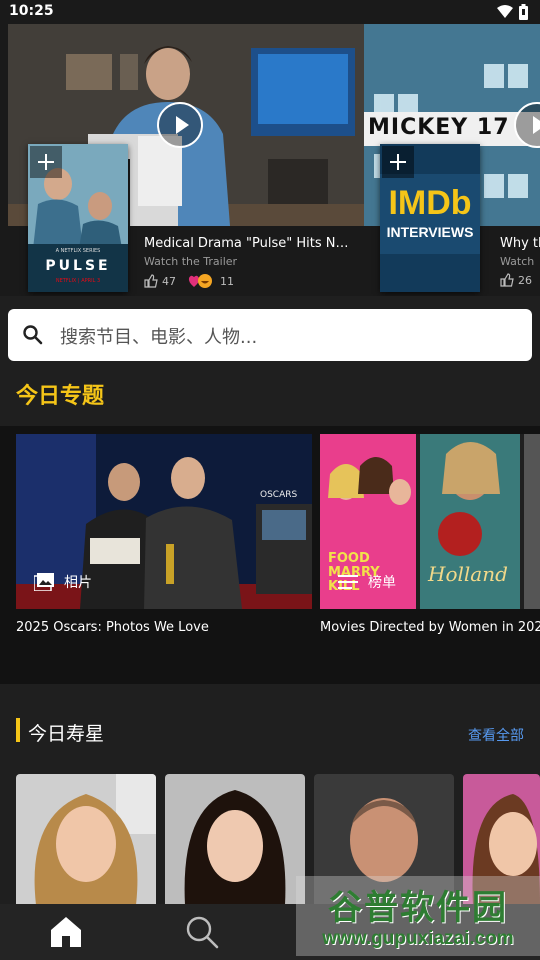  I want to click on status-icons, so click(512, 12).